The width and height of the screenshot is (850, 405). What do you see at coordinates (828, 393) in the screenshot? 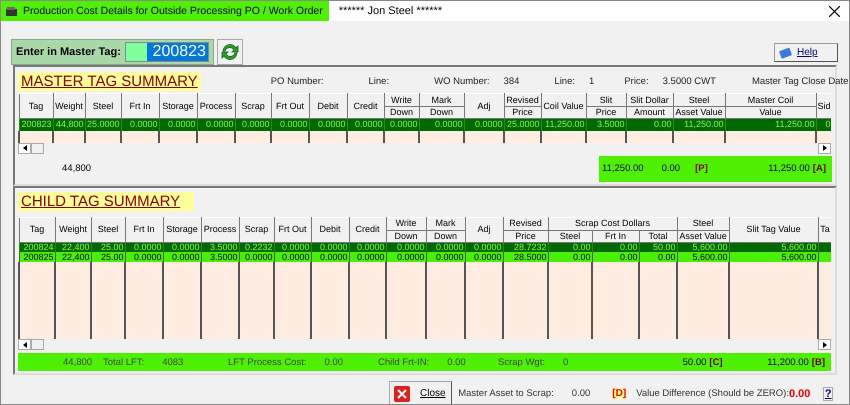
I see `help-button: ?` at bounding box center [828, 393].